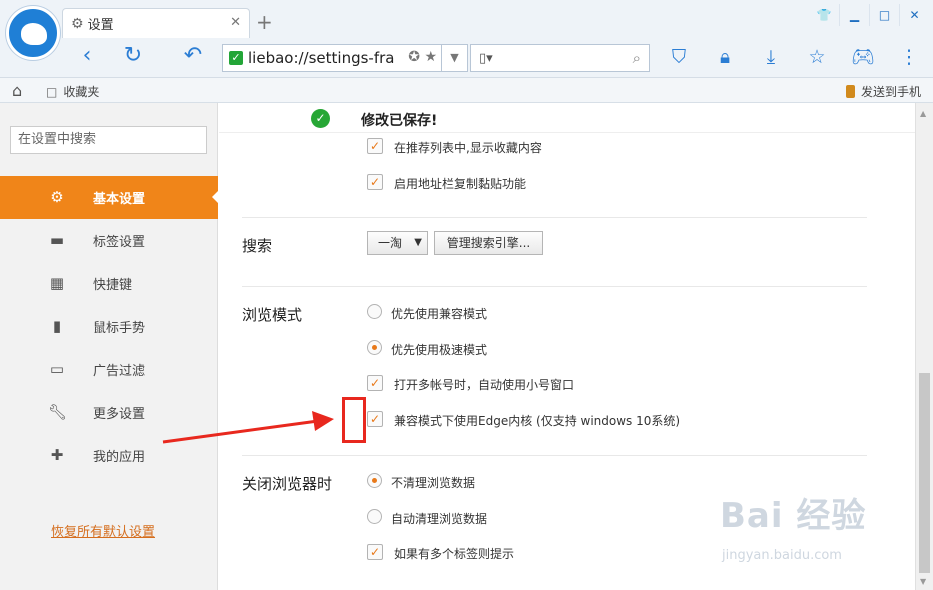 The width and height of the screenshot is (933, 590). What do you see at coordinates (439, 350) in the screenshot?
I see `option-label: 优先使用极速模式` at bounding box center [439, 350].